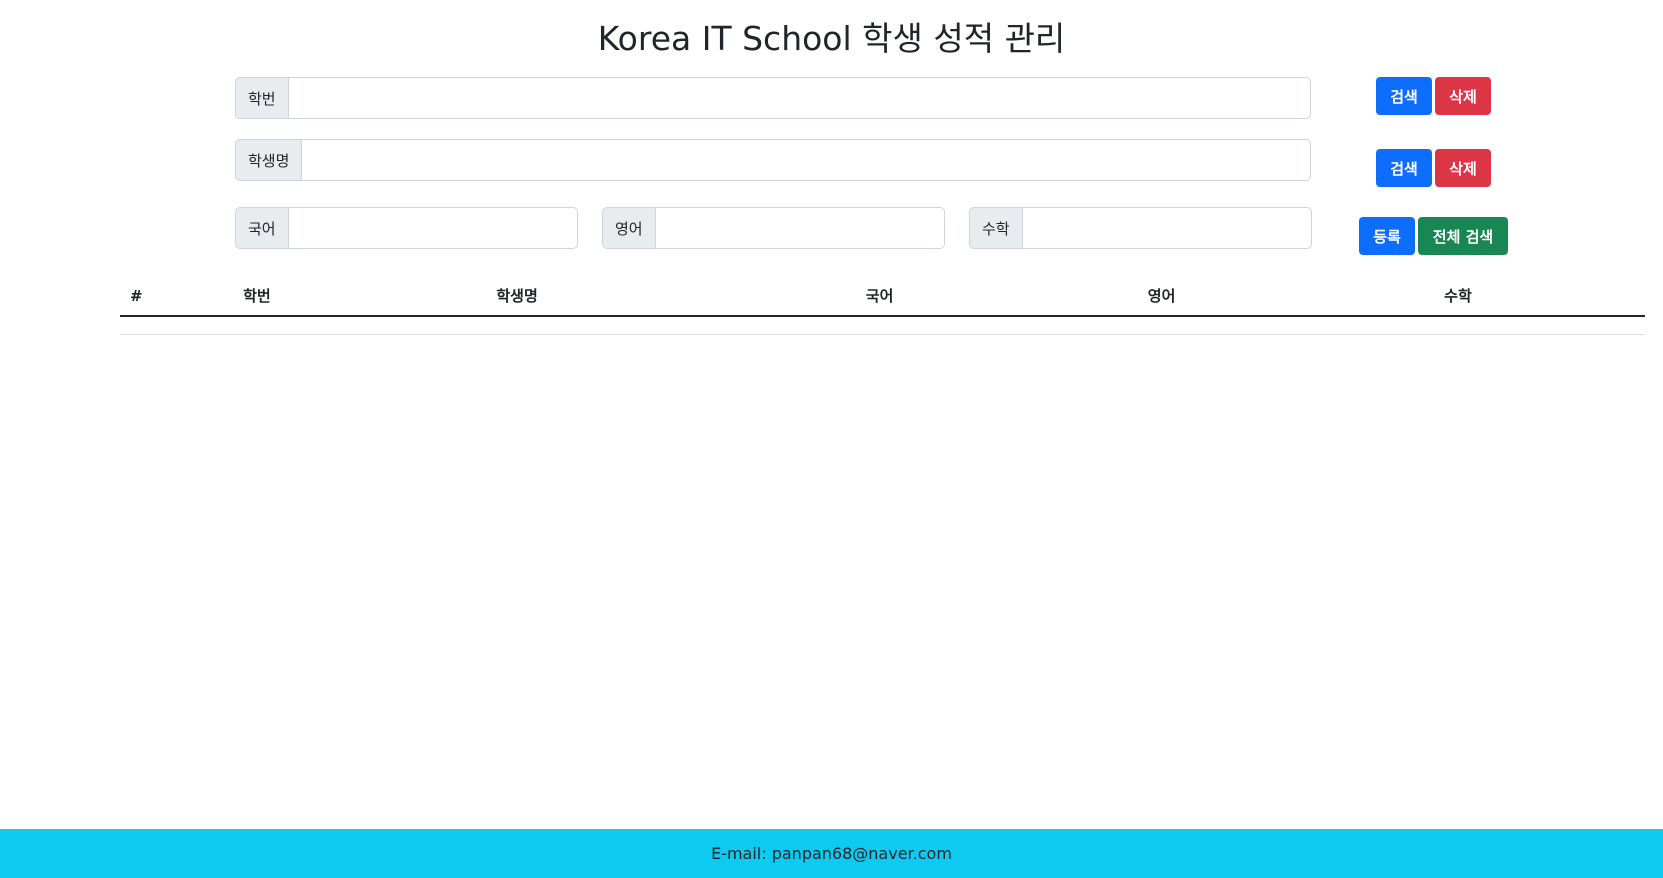 This screenshot has width=1663, height=878. I want to click on student-table-container: # 학번 학생명 국어 영어 수학, so click(882, 305).